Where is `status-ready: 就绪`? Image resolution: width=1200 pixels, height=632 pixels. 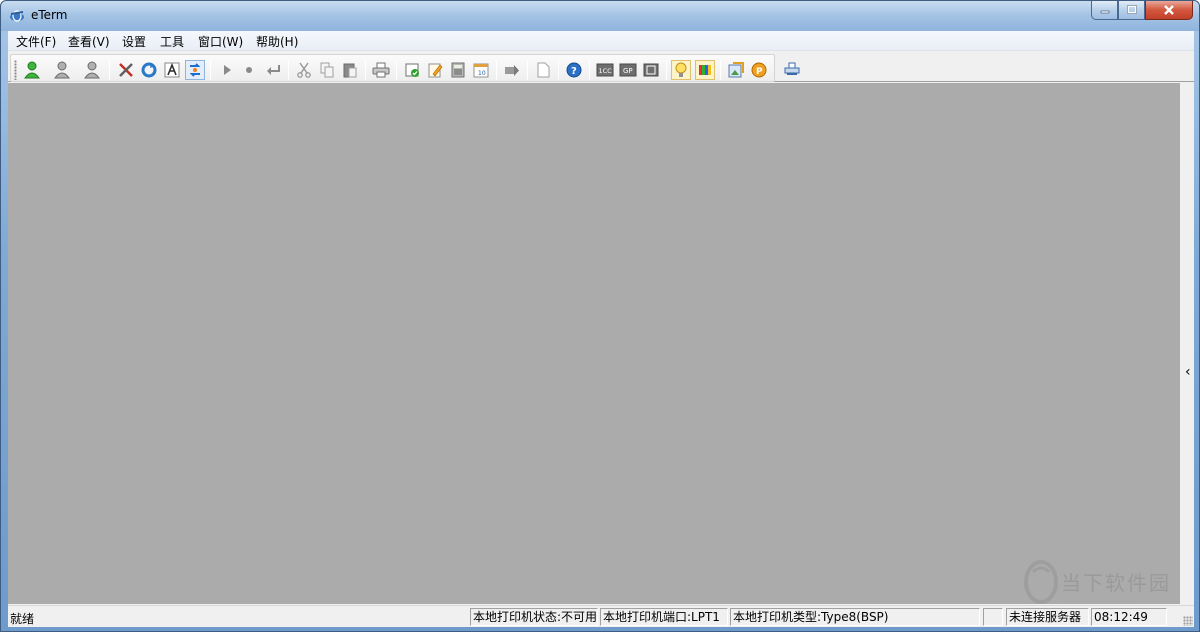 status-ready: 就绪 is located at coordinates (22, 619).